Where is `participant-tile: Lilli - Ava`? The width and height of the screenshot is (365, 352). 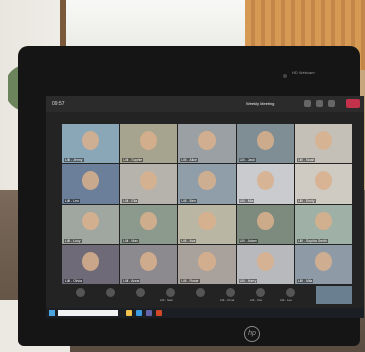 participant-tile: Lilli - Ava is located at coordinates (207, 224).